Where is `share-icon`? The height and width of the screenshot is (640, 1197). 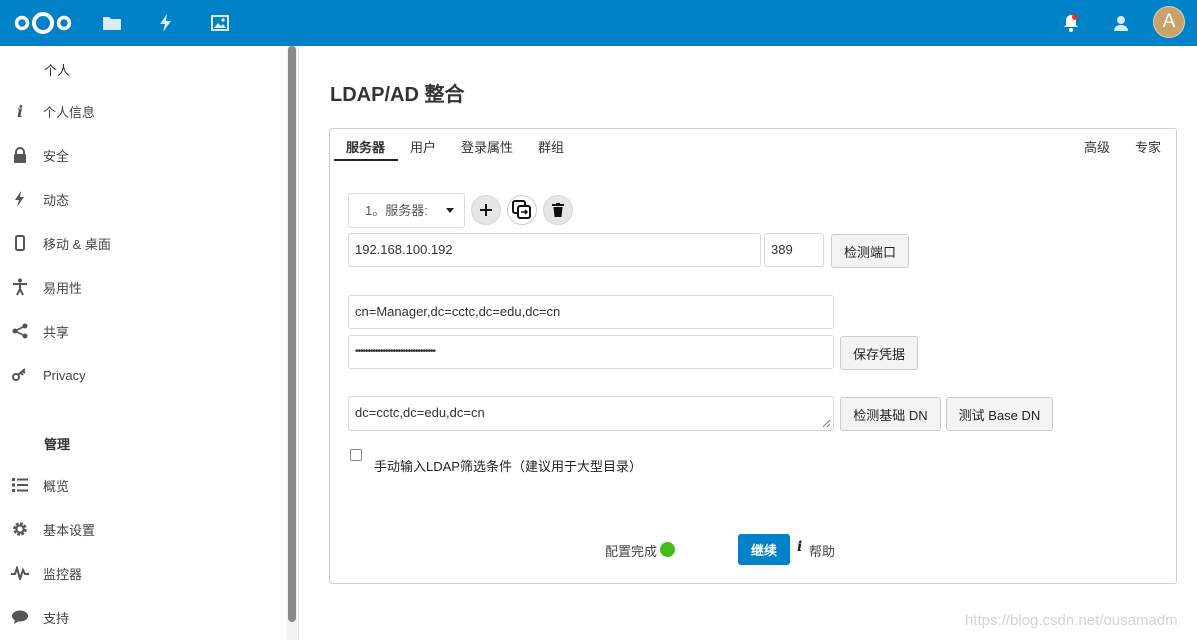
share-icon is located at coordinates (20, 331).